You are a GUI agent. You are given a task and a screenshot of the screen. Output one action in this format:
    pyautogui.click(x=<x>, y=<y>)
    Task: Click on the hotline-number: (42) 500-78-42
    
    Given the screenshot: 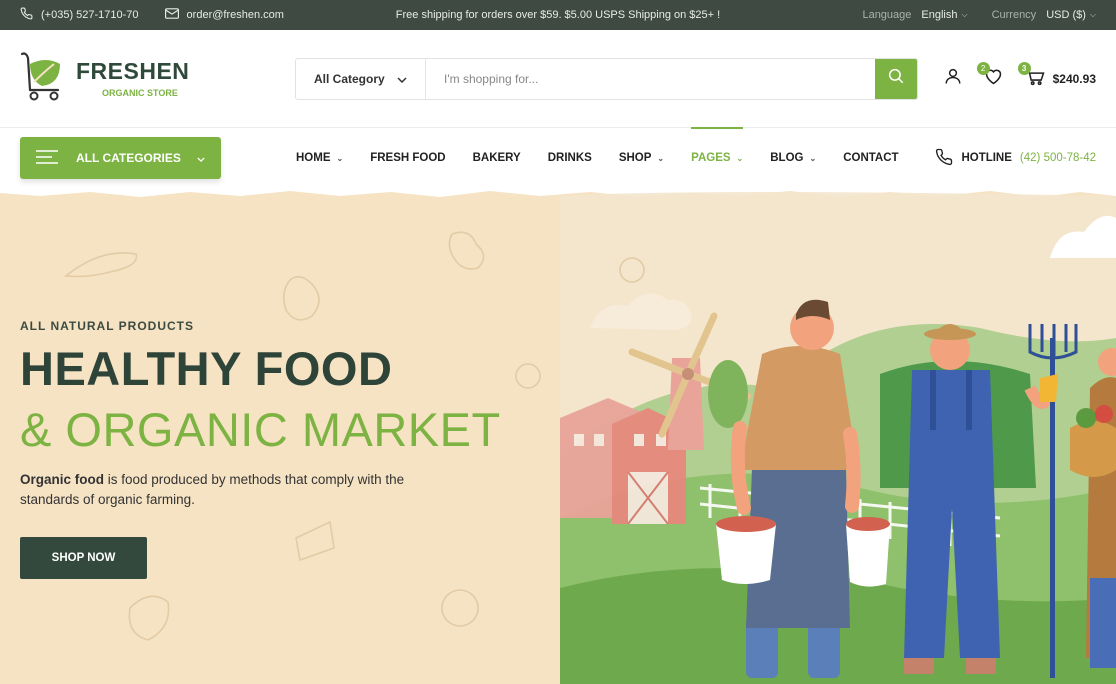 What is the action you would take?
    pyautogui.click(x=1057, y=158)
    